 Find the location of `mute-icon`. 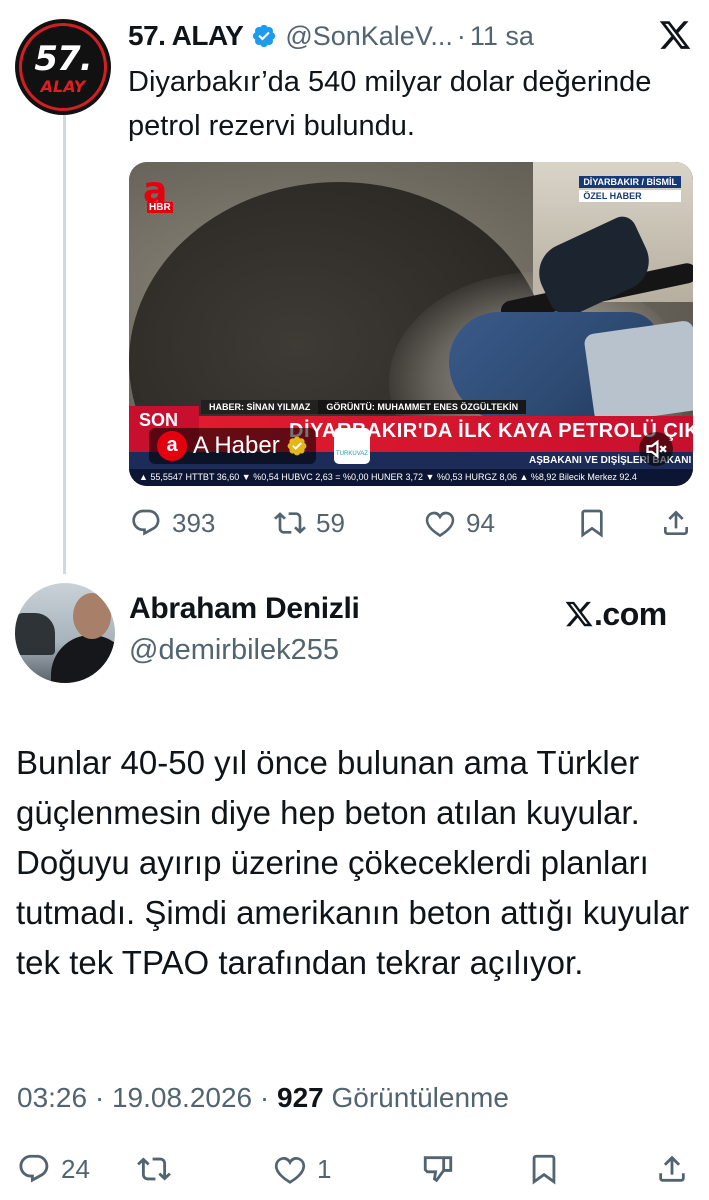

mute-icon is located at coordinates (656, 449).